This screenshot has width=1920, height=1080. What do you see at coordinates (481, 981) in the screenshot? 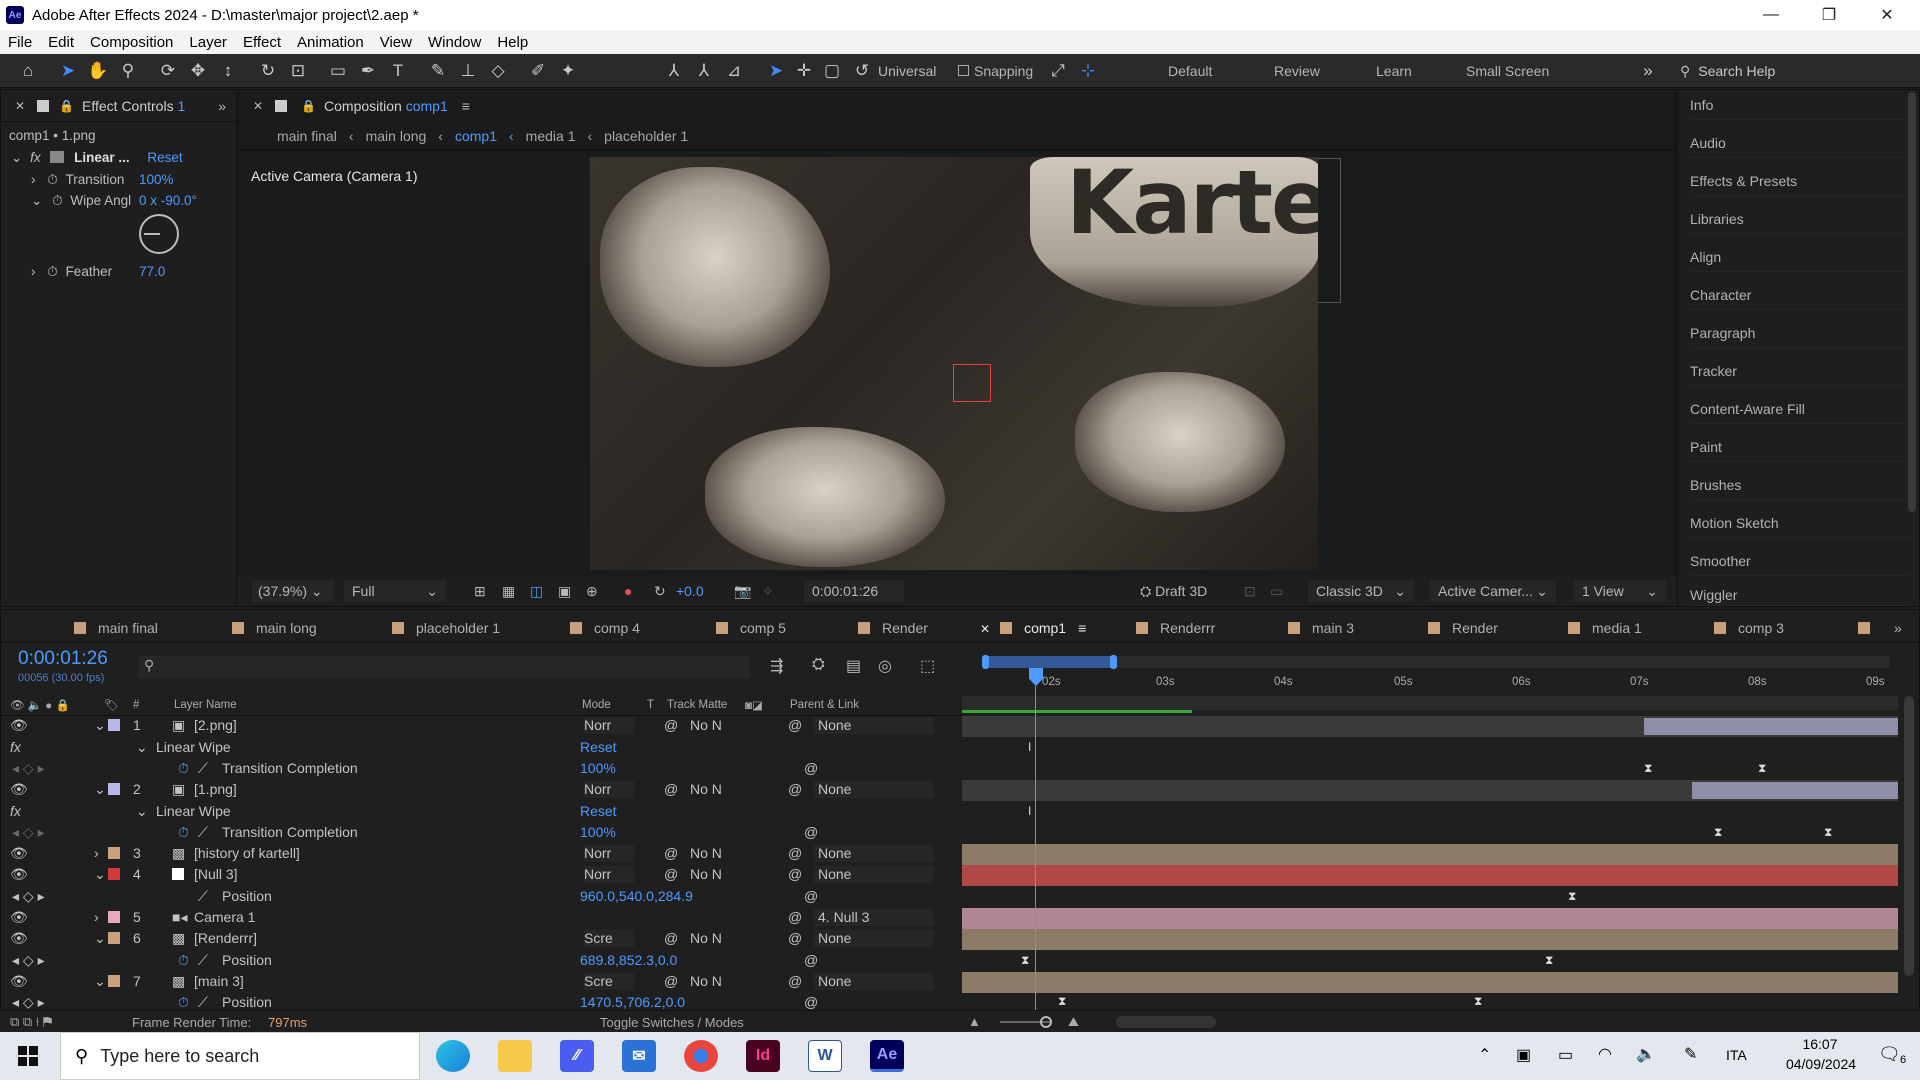
I see `layer-row-7: 👁 ⌄ 7 ▩ [main 3] Scre @ No N @ None` at bounding box center [481, 981].